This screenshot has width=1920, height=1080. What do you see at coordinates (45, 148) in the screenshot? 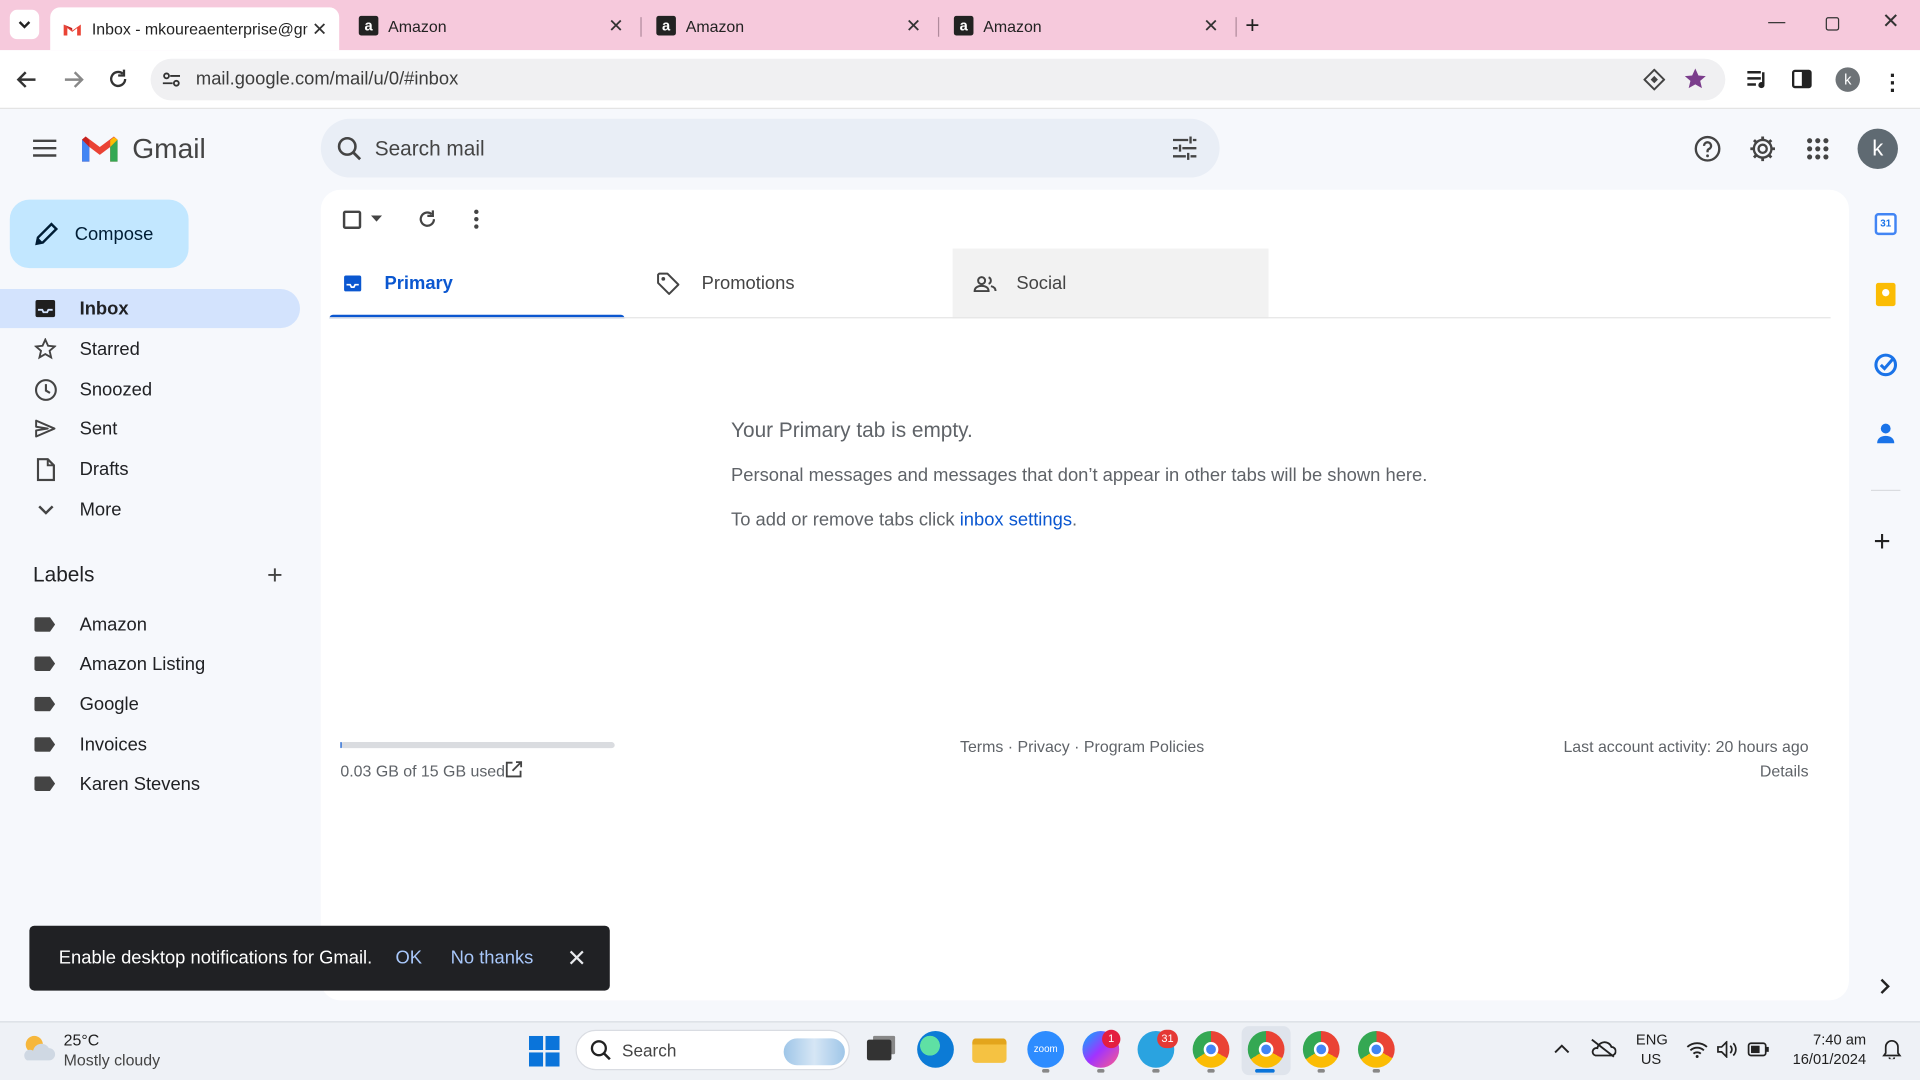
I see `main-menu-icon` at bounding box center [45, 148].